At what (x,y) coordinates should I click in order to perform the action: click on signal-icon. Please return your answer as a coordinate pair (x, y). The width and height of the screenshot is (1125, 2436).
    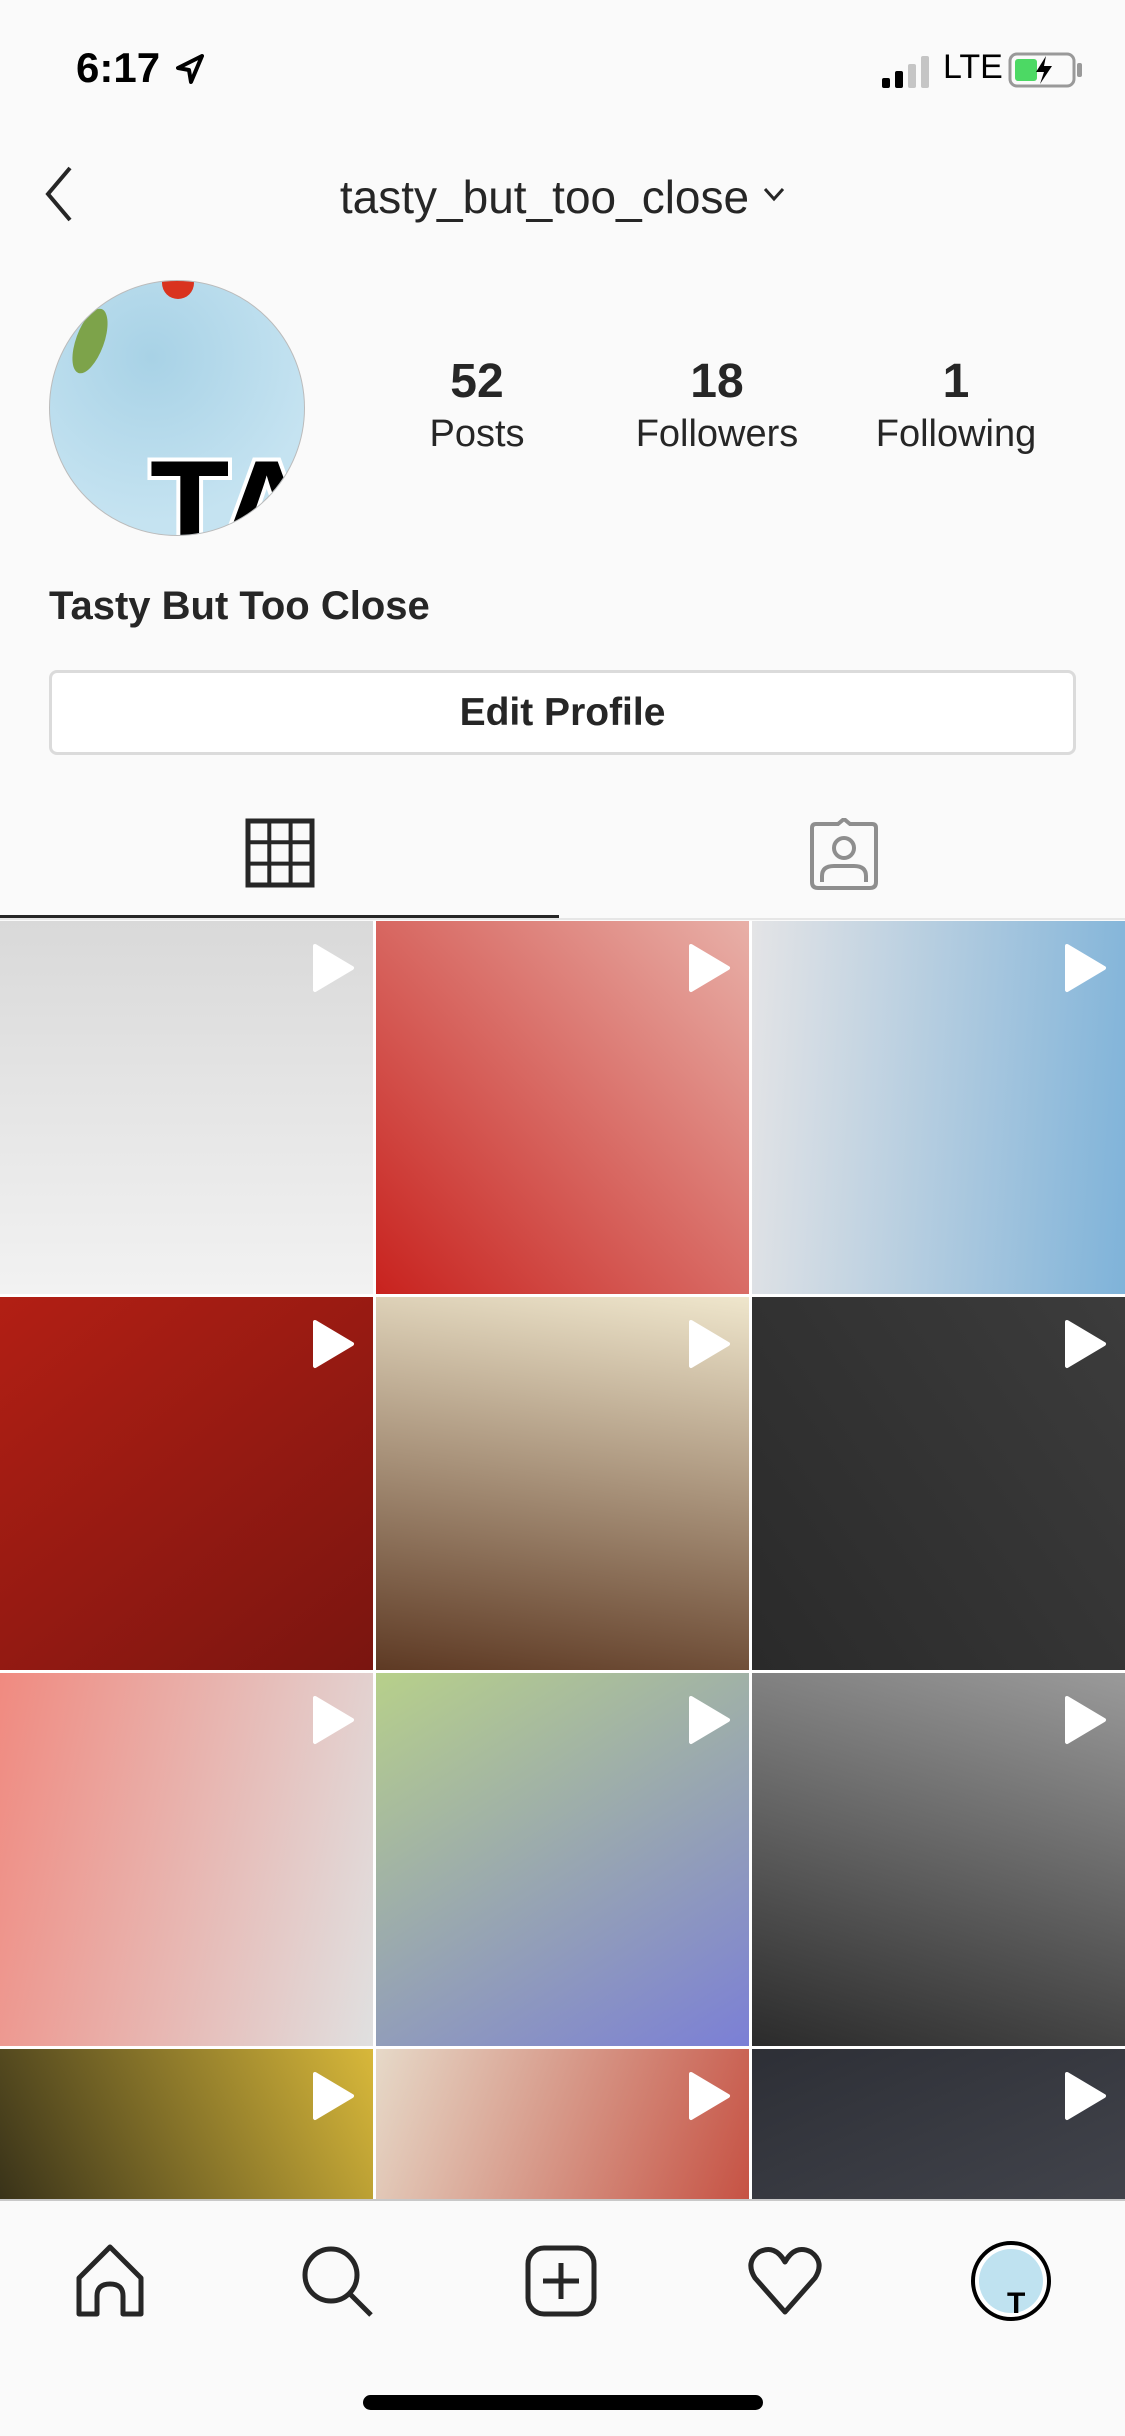
    Looking at the image, I should click on (905, 72).